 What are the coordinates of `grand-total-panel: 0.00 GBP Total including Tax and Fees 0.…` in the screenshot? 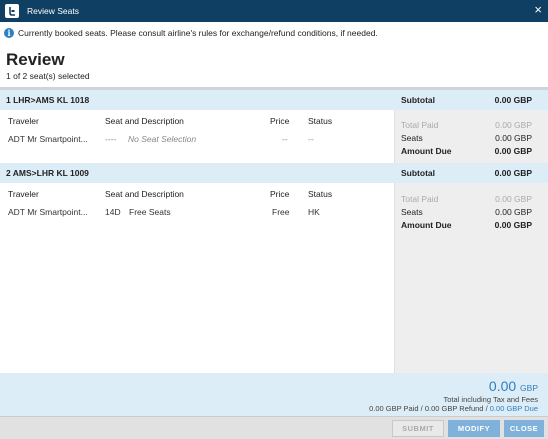 It's located at (274, 394).